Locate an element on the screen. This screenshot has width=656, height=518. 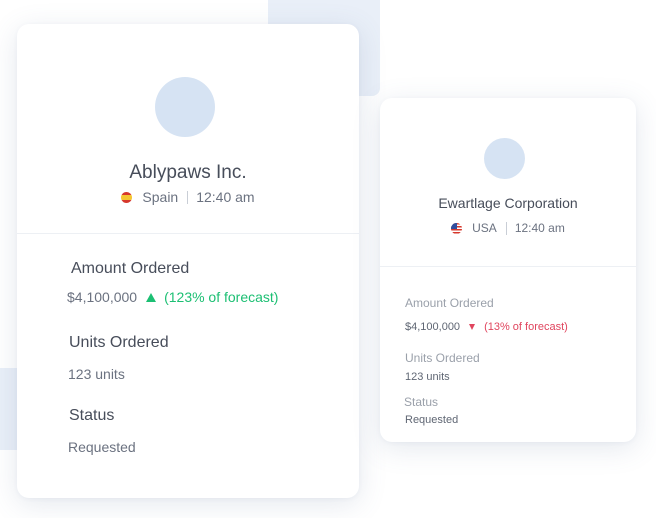
amount-ordered-row: $4,100,000 (13% of forecast) is located at coordinates (486, 327).